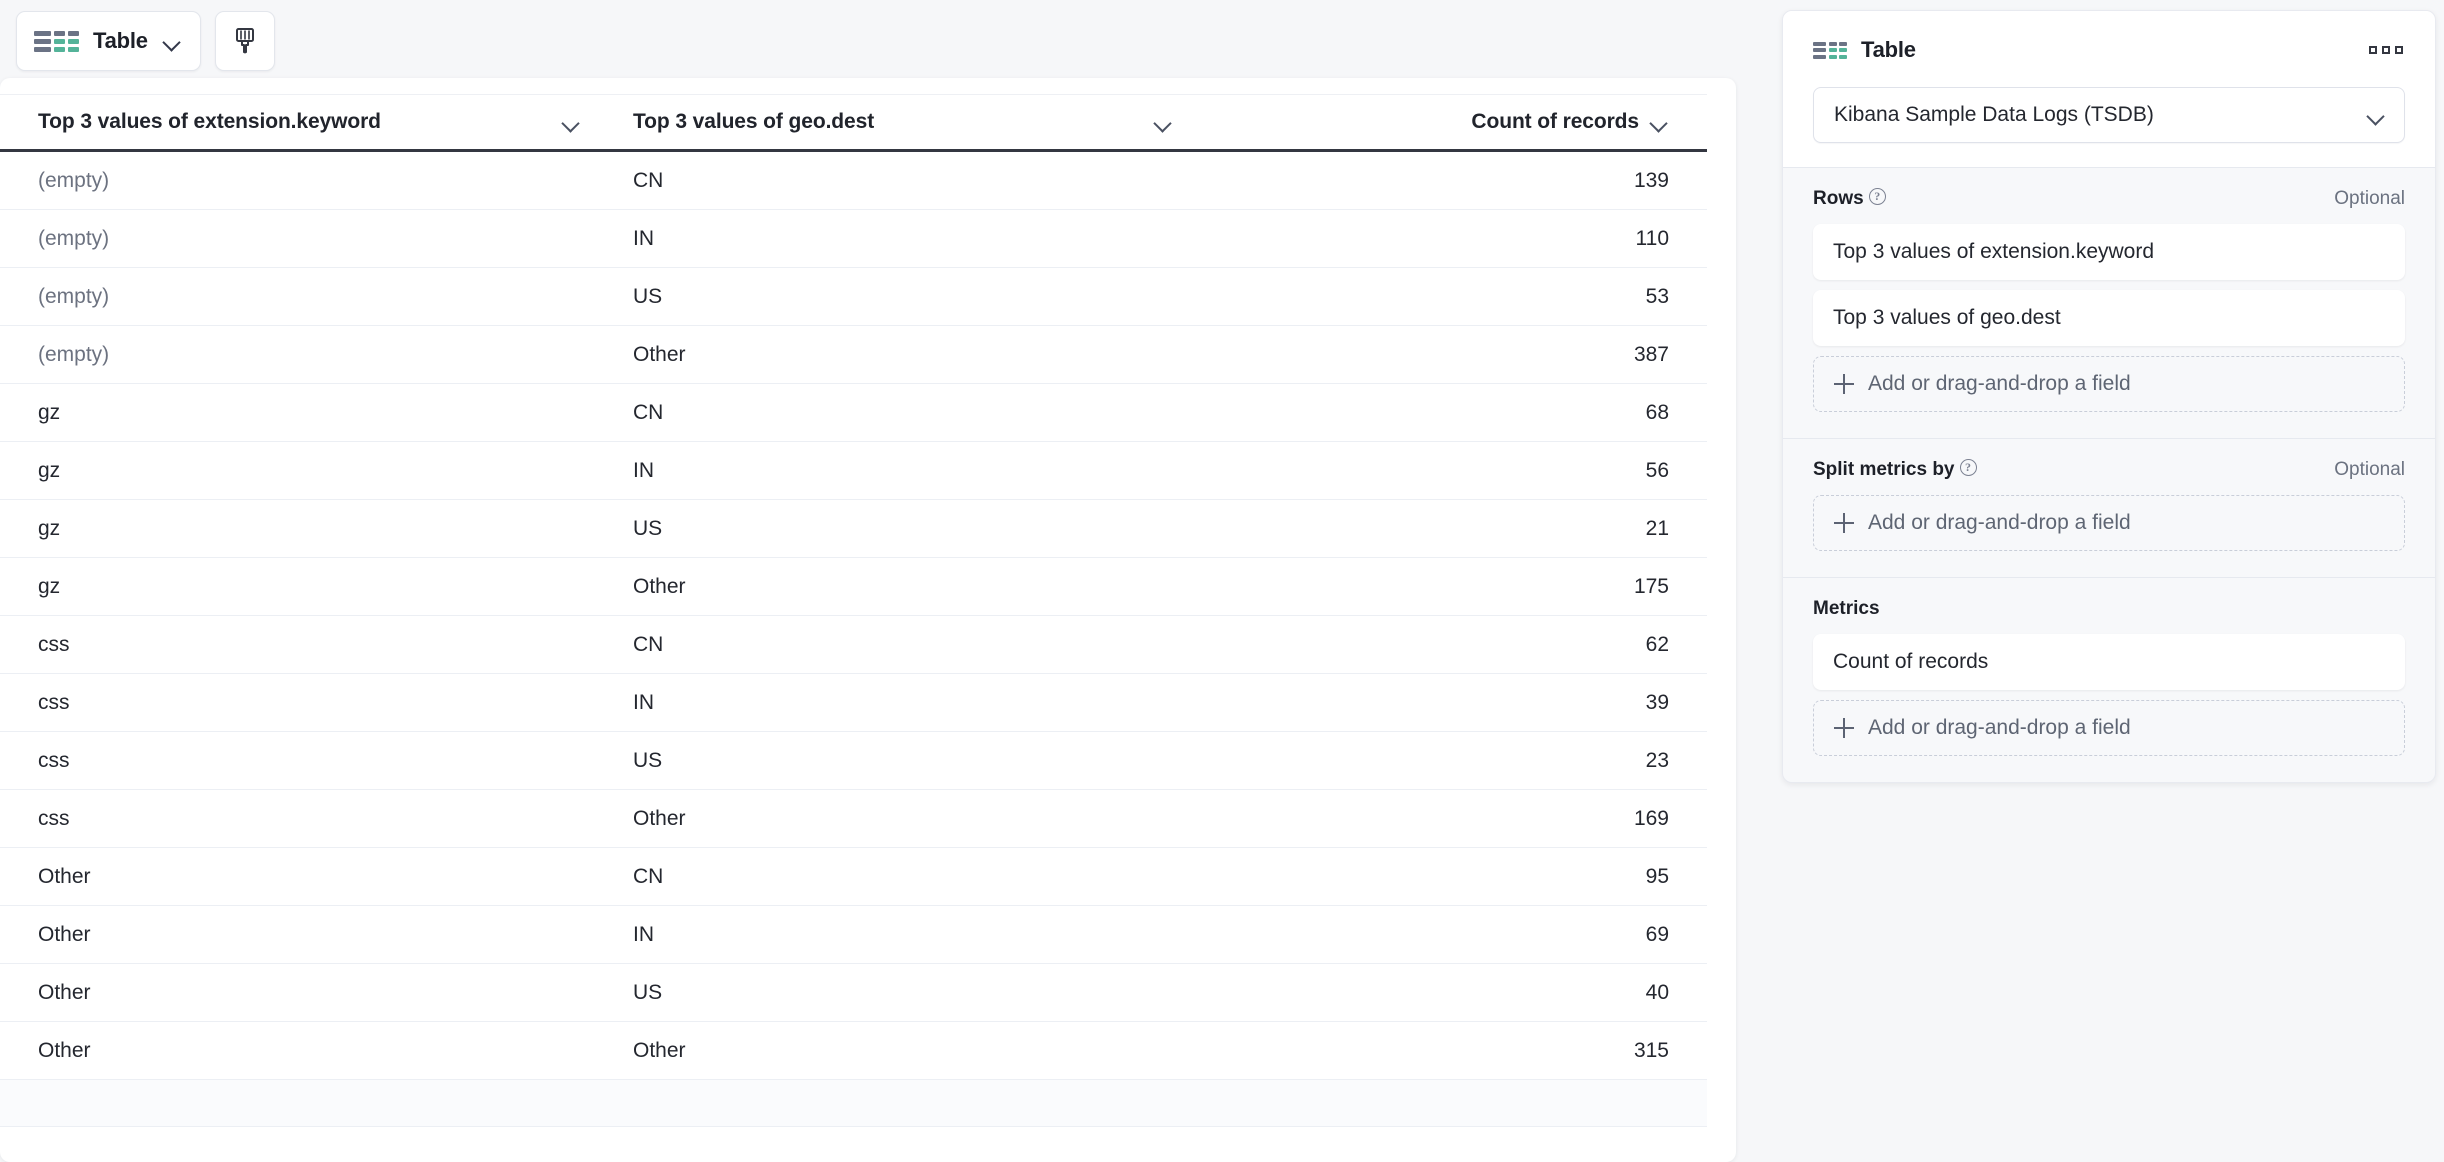  What do you see at coordinates (853, 471) in the screenshot?
I see `table-row: gz IN 56` at bounding box center [853, 471].